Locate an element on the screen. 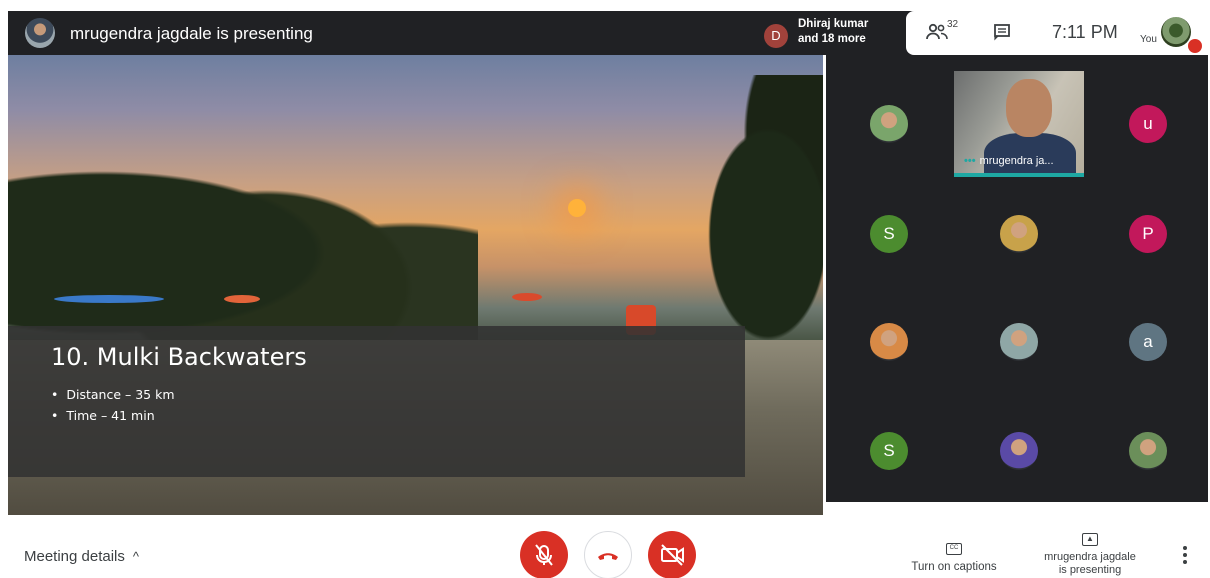  present-label: mrugendra jagdale is presenting is located at coordinates (1090, 564).